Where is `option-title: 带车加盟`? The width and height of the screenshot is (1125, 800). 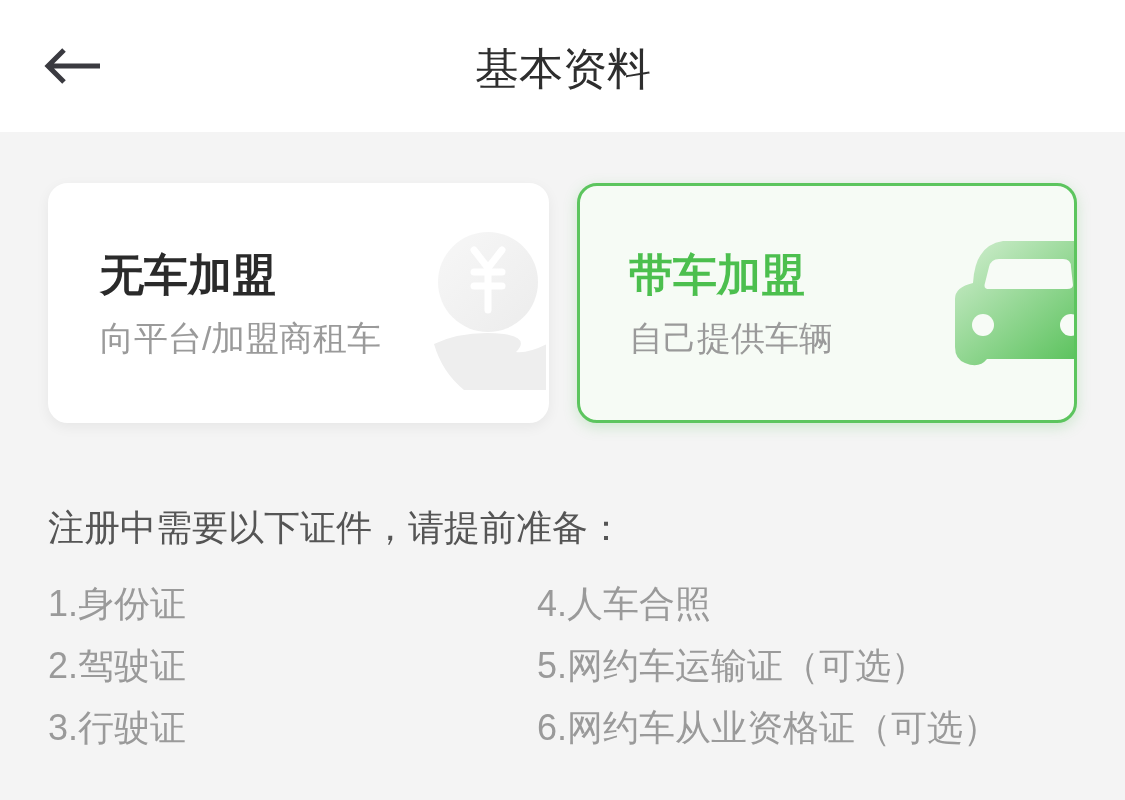
option-title: 带车加盟 is located at coordinates (717, 275).